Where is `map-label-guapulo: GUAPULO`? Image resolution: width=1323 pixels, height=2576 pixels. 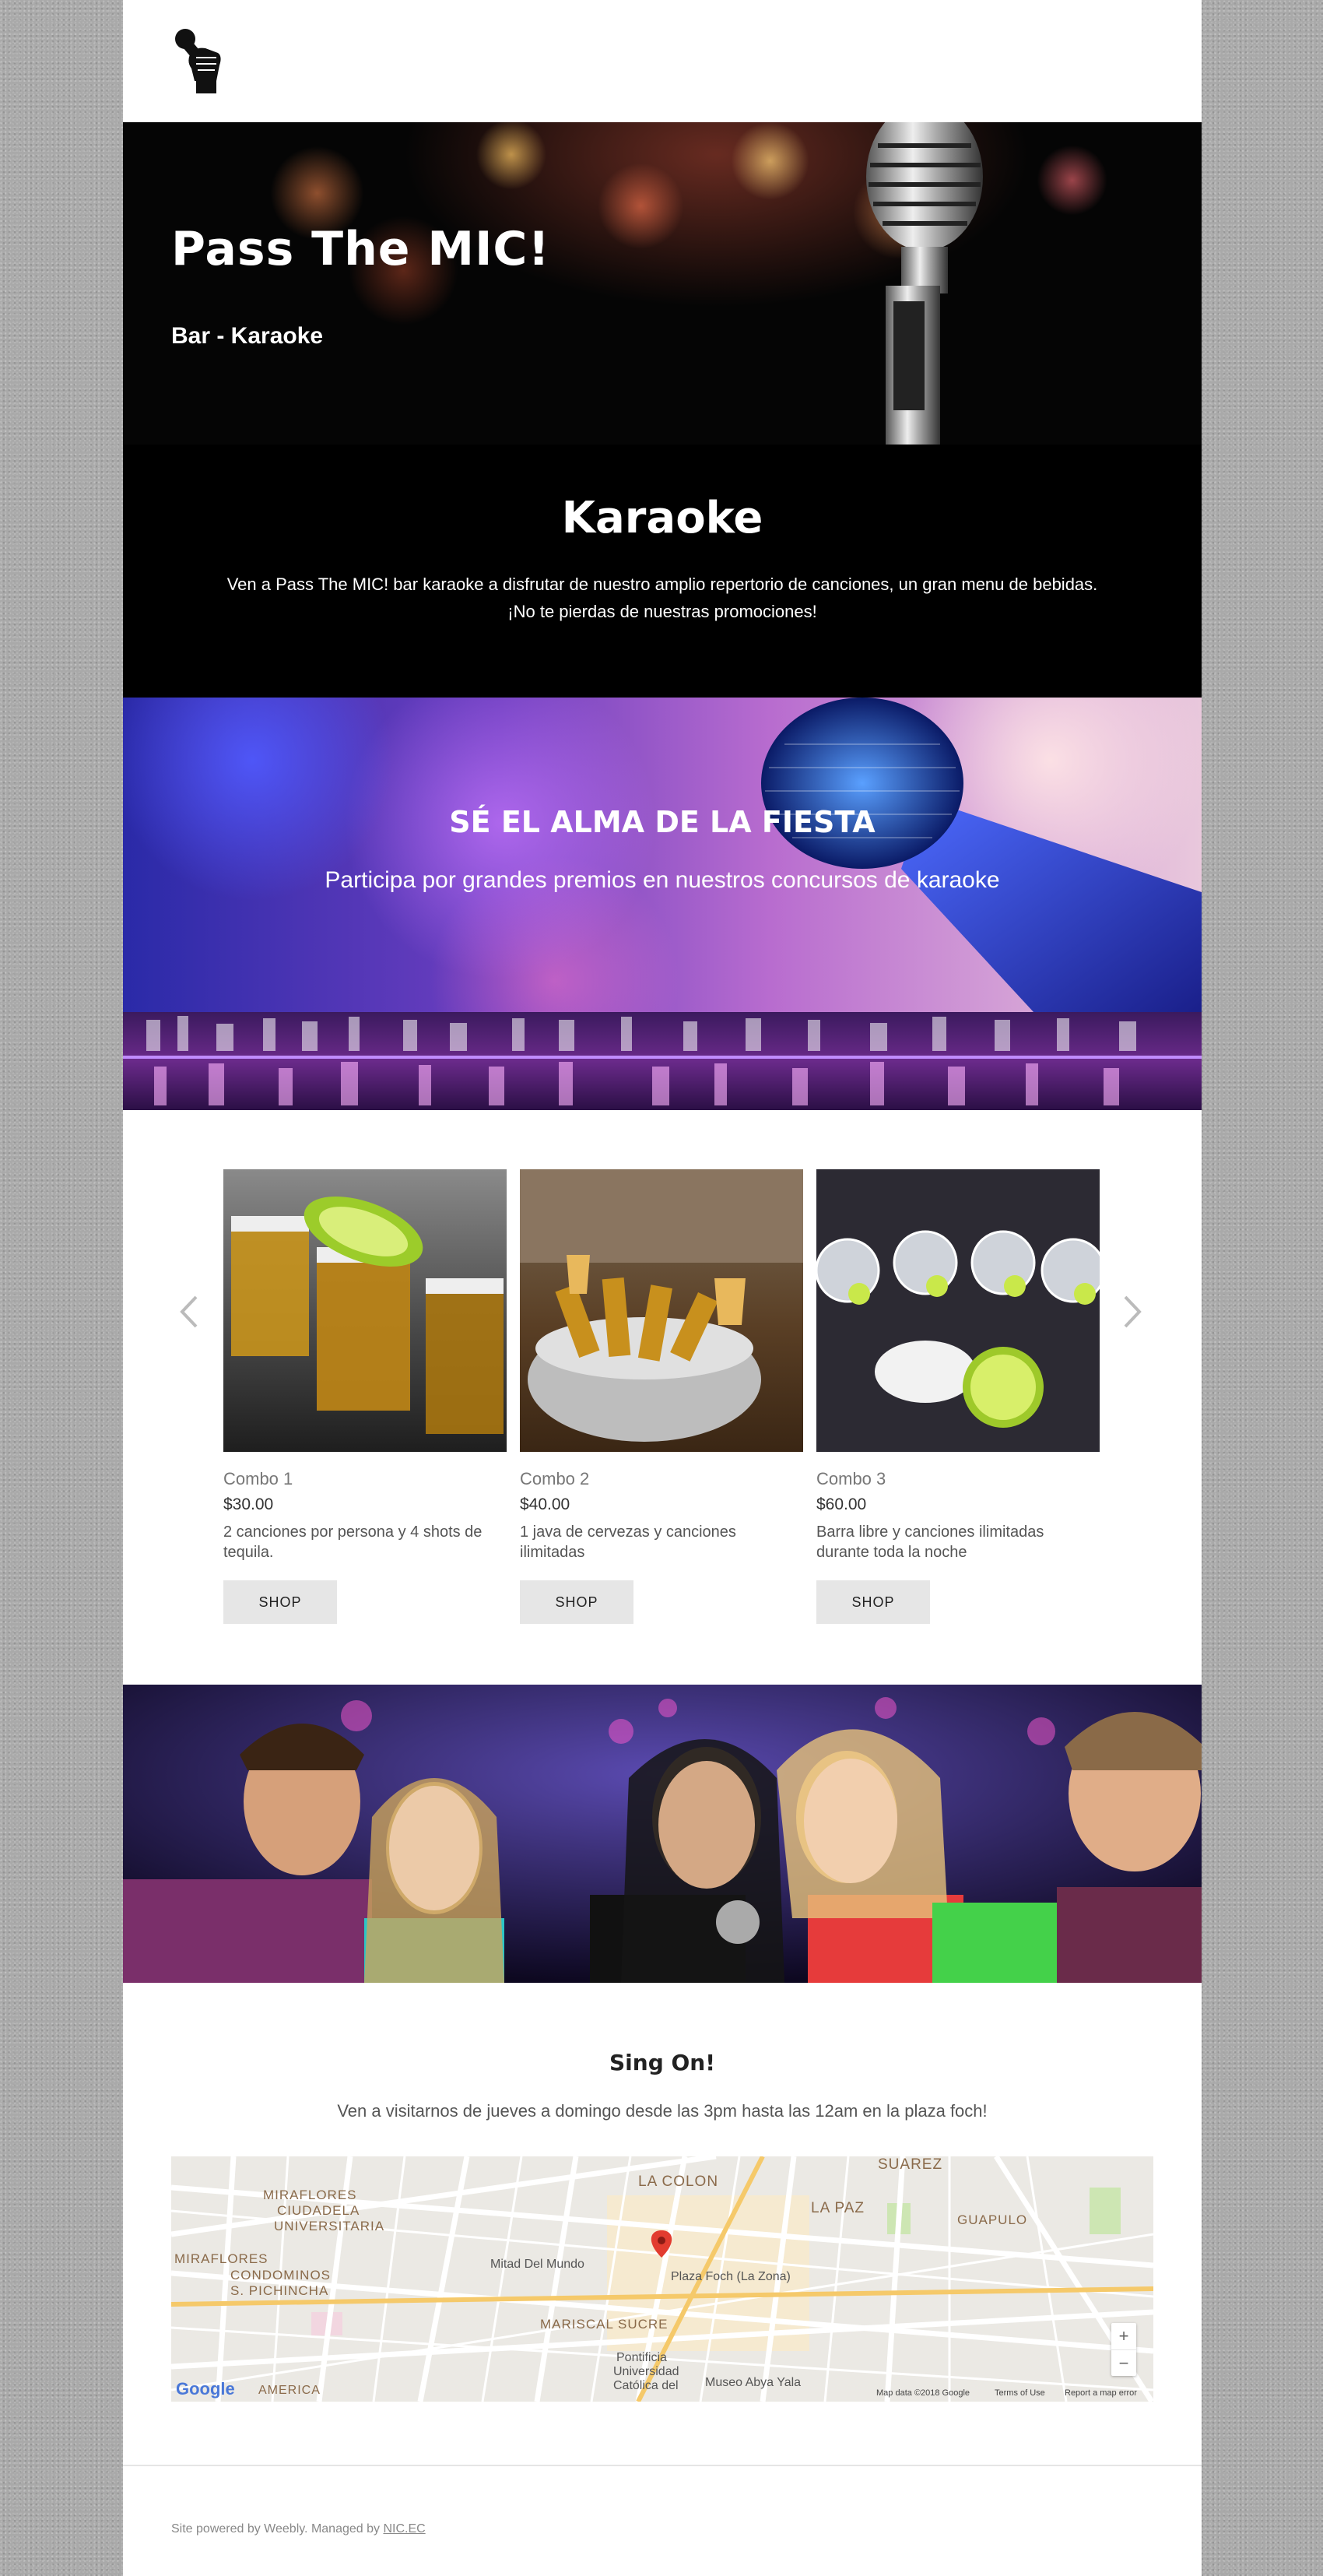
map-label-guapulo: GUAPULO is located at coordinates (992, 2219).